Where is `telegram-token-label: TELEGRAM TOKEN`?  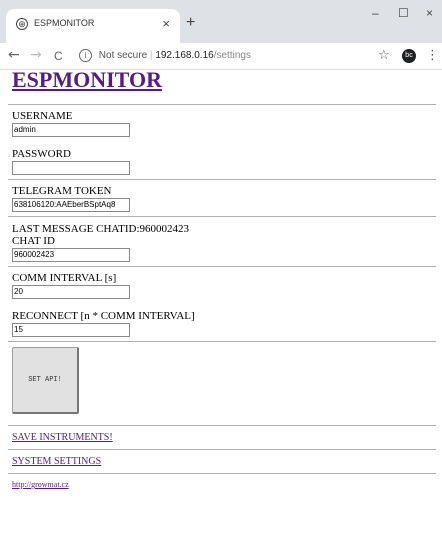 telegram-token-label: TELEGRAM TOKEN is located at coordinates (62, 191).